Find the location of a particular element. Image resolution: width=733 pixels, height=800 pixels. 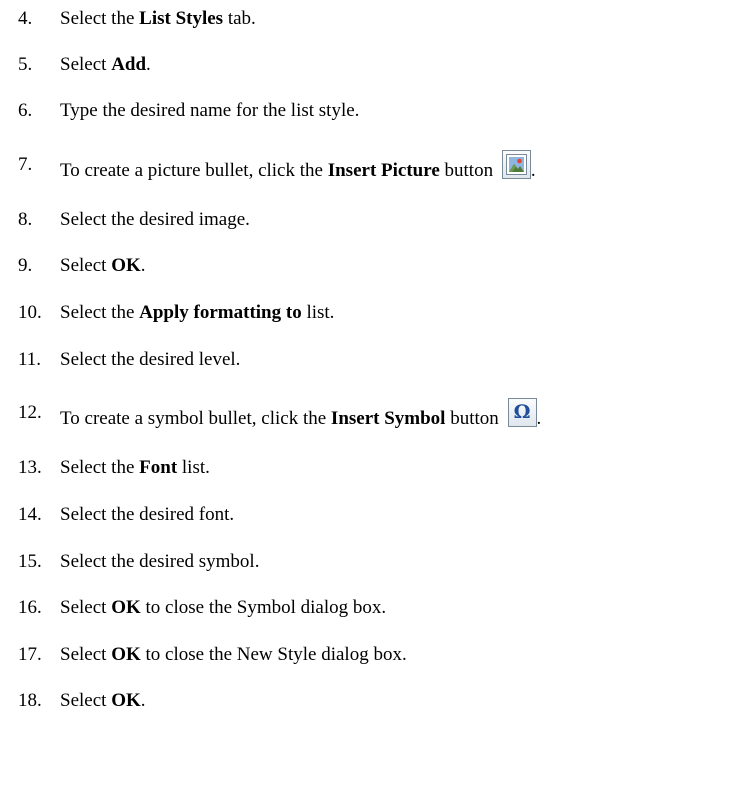

step-text-run: Select the desired level. is located at coordinates (150, 359).